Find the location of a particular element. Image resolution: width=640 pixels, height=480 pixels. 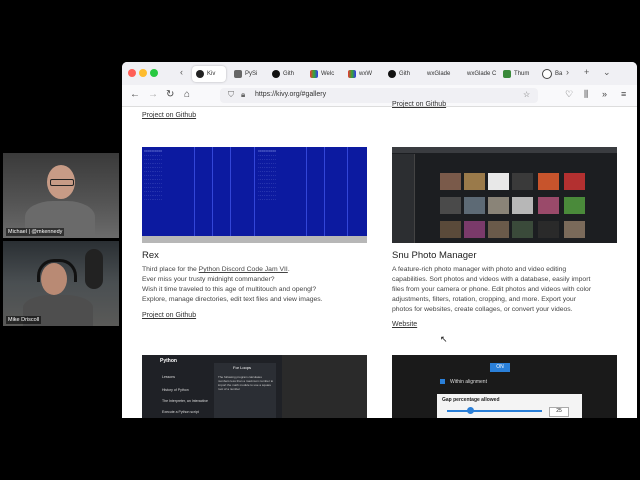

tab-wxwidgets: wxW is located at coordinates (364, 74).